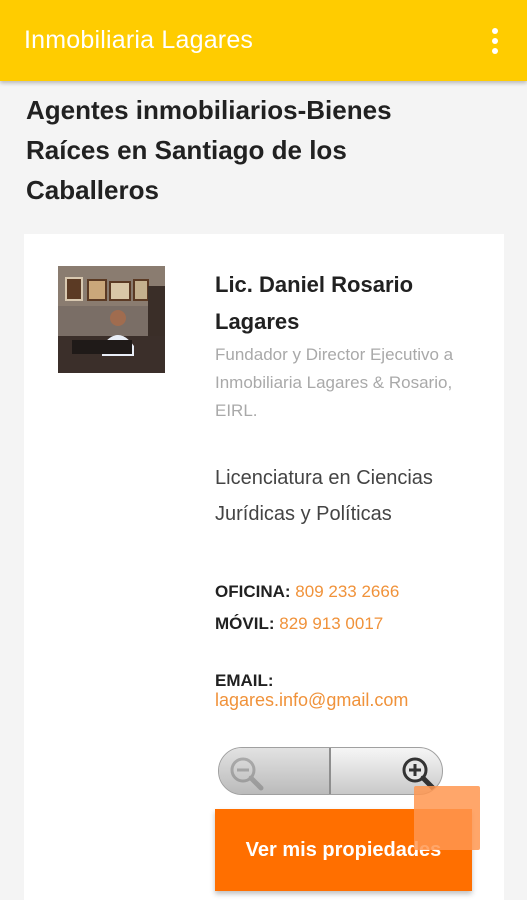 This screenshot has height=900, width=527. Describe the element at coordinates (347, 591) in the screenshot. I see `office-phone-link: 809 233 2666` at that location.